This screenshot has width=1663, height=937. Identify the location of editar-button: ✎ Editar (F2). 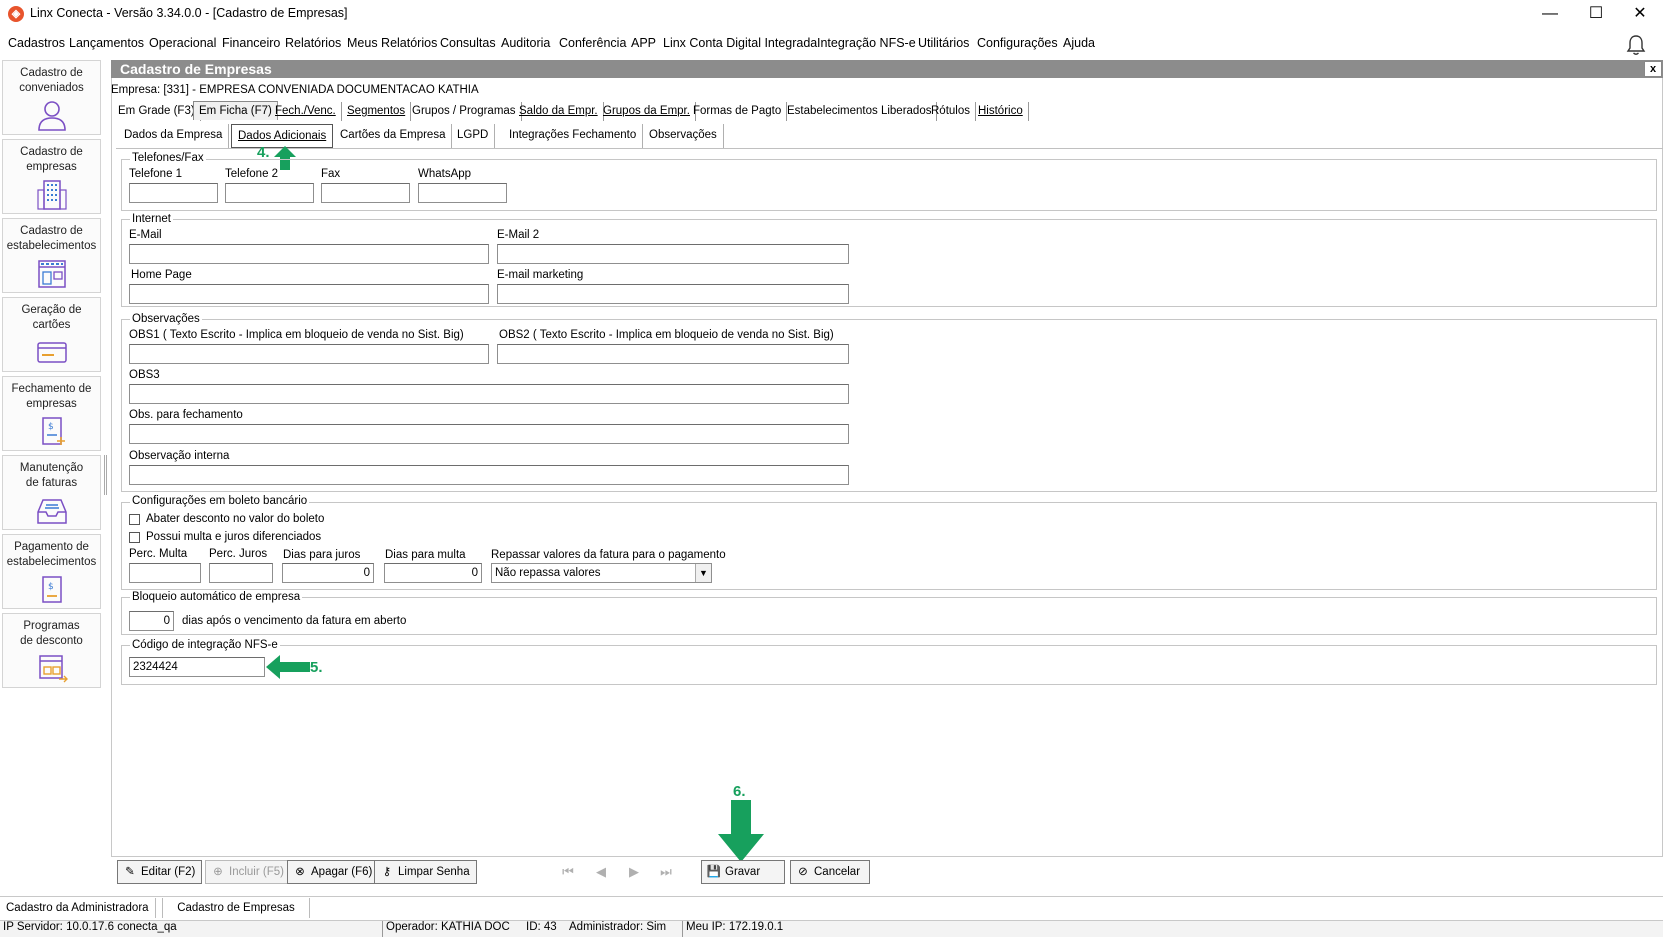
(160, 872).